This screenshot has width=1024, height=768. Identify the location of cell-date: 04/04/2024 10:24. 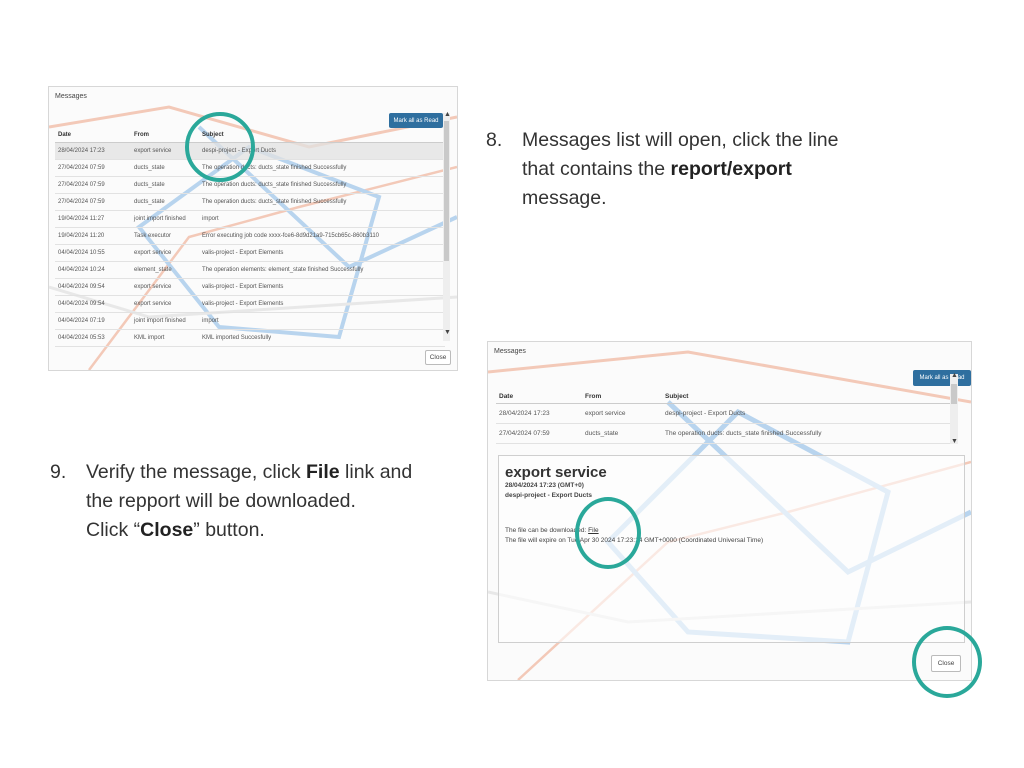
(93, 270).